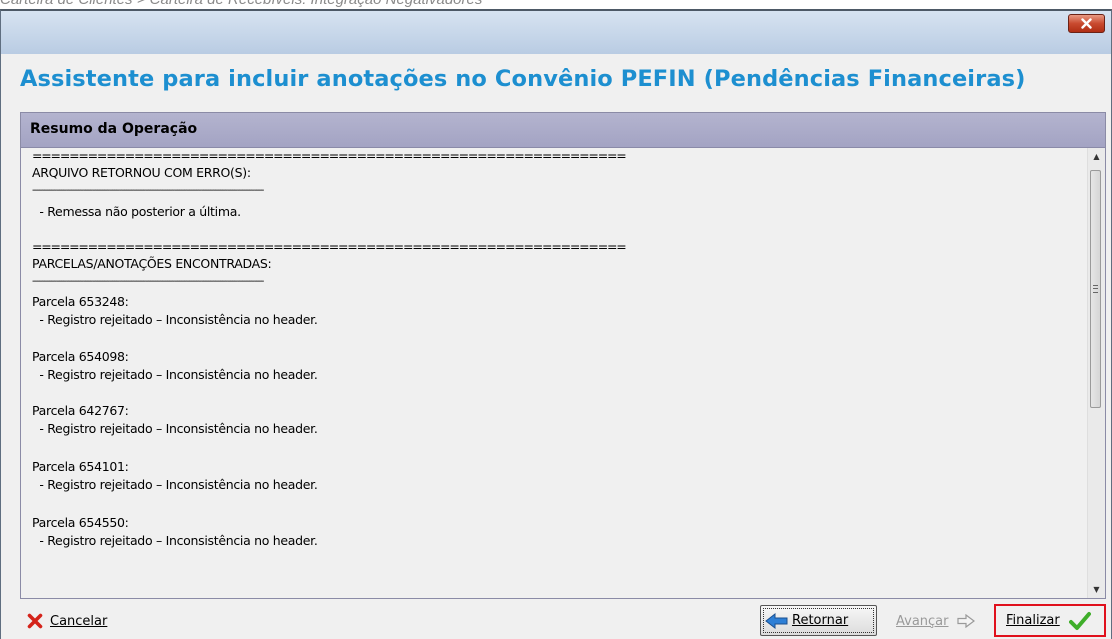 Image resolution: width=1112 pixels, height=639 pixels. Describe the element at coordinates (1079, 621) in the screenshot. I see `check-icon` at that location.